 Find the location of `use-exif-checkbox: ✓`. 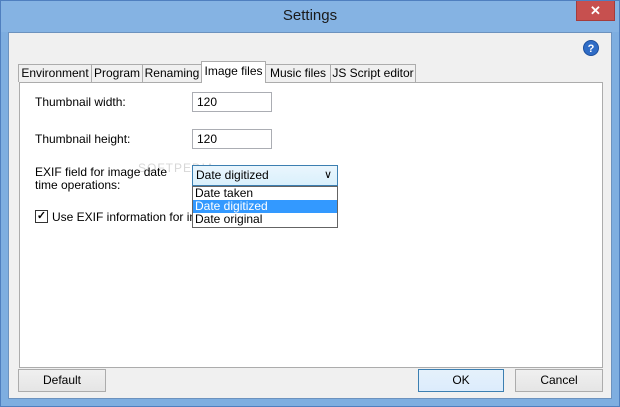

use-exif-checkbox: ✓ is located at coordinates (41, 216).